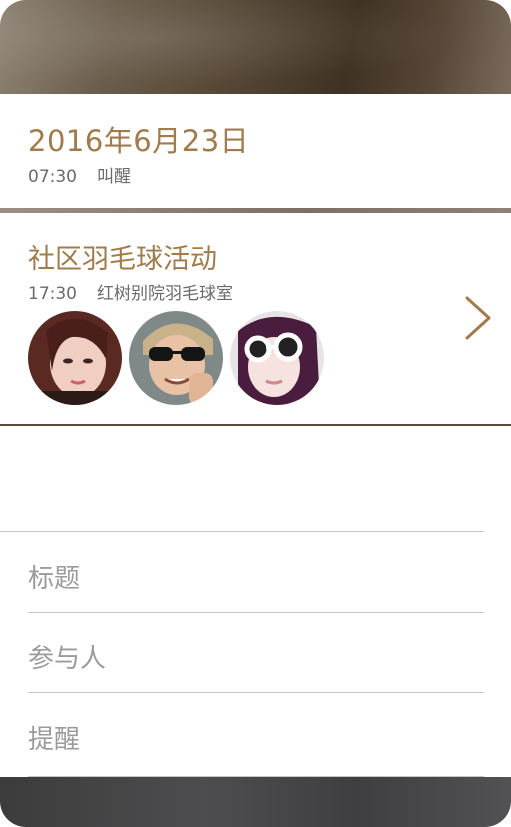 Image resolution: width=511 pixels, height=827 pixels. I want to click on reminder-field: 提醒, so click(256, 735).